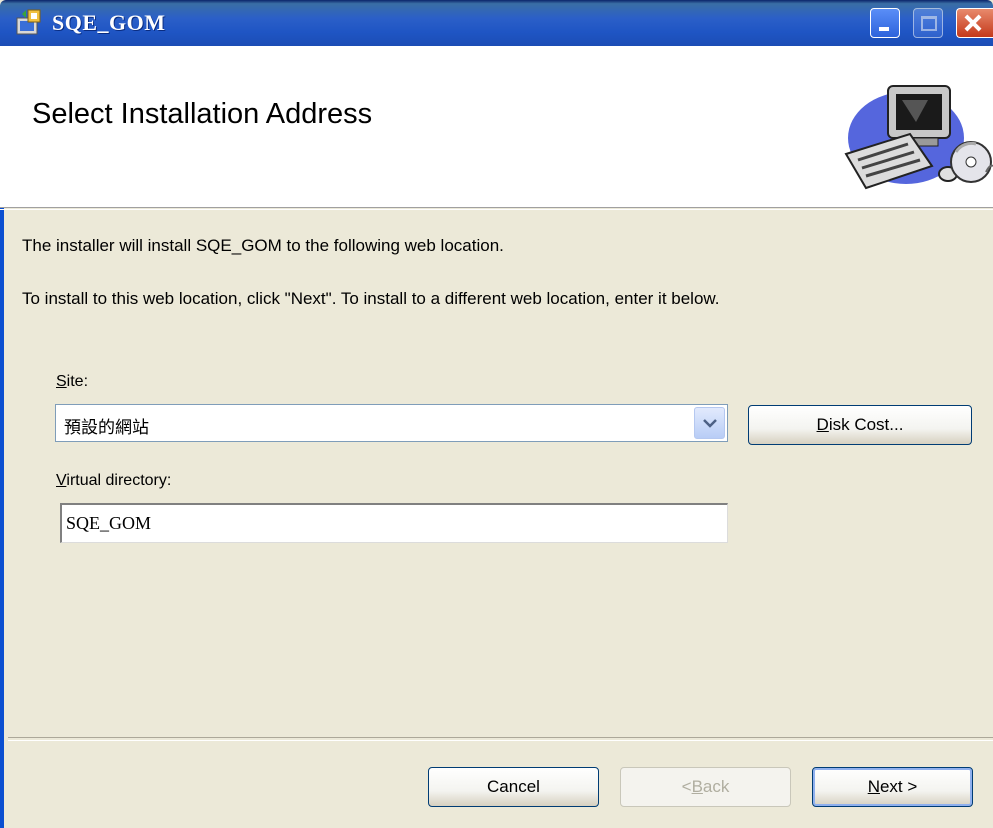 The width and height of the screenshot is (993, 828). Describe the element at coordinates (513, 787) in the screenshot. I see `cancel-button: Cancel` at that location.